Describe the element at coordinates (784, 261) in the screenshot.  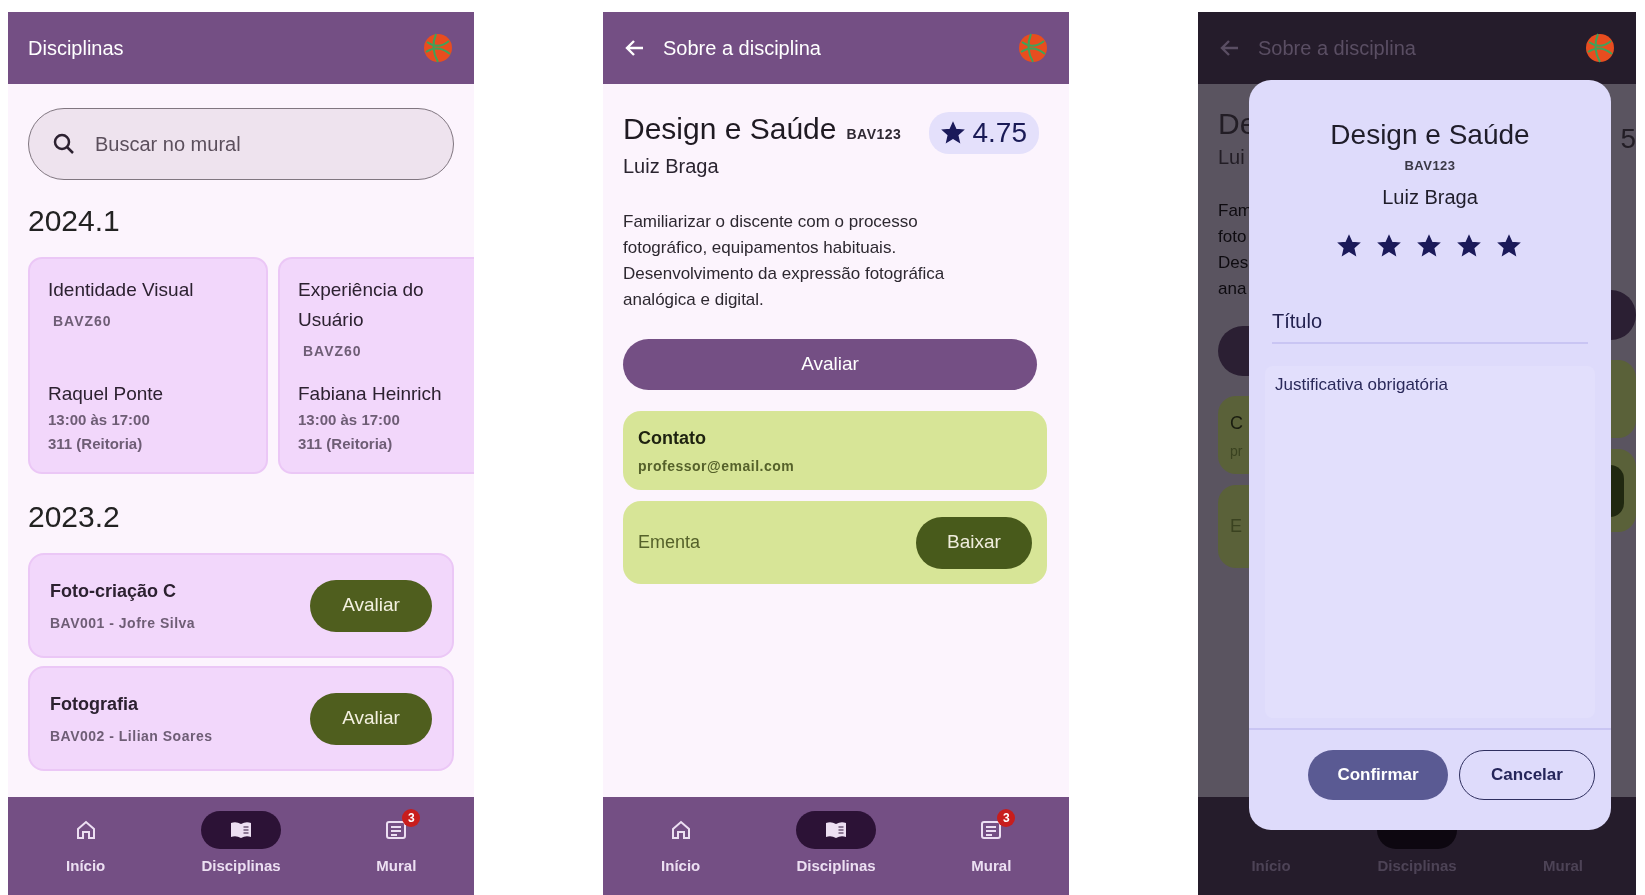
I see `course-description: Familiarizar o discente com o processo fotográfico, equipamentos habituais. Desenvolvimento da expressão fotográfica analógica e digital.` at that location.